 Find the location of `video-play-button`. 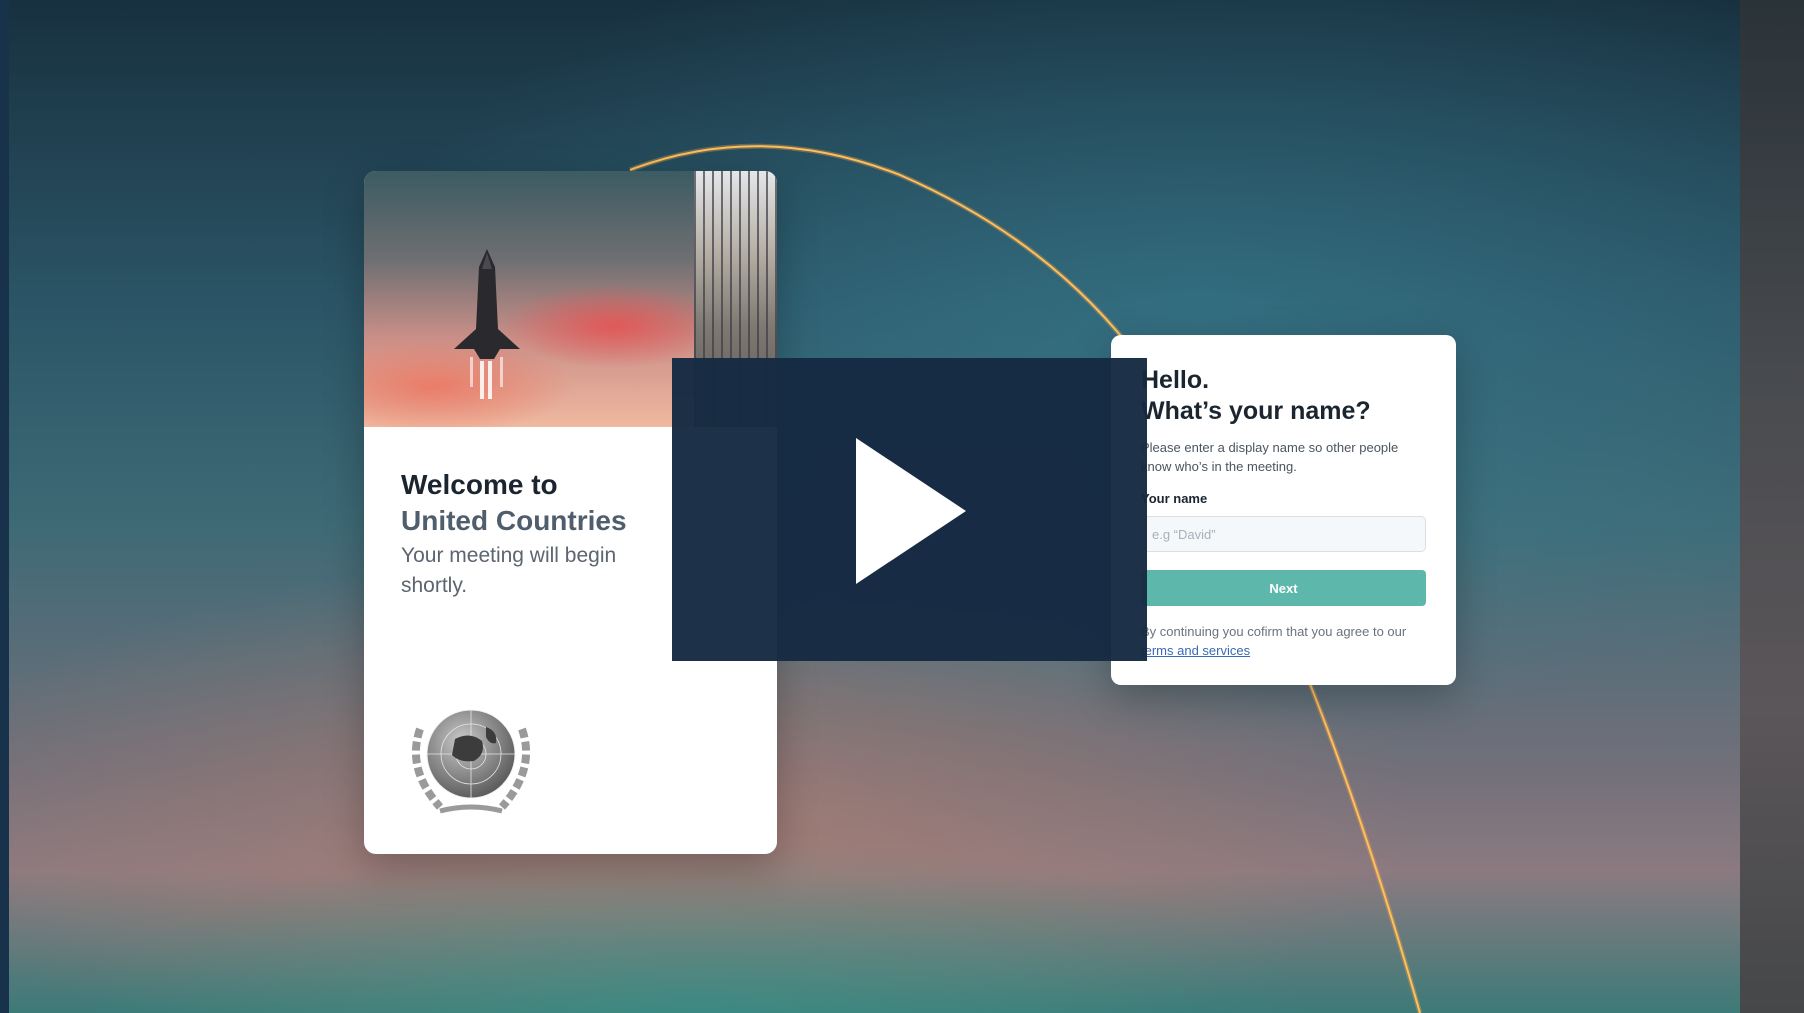

video-play-button is located at coordinates (909, 509).